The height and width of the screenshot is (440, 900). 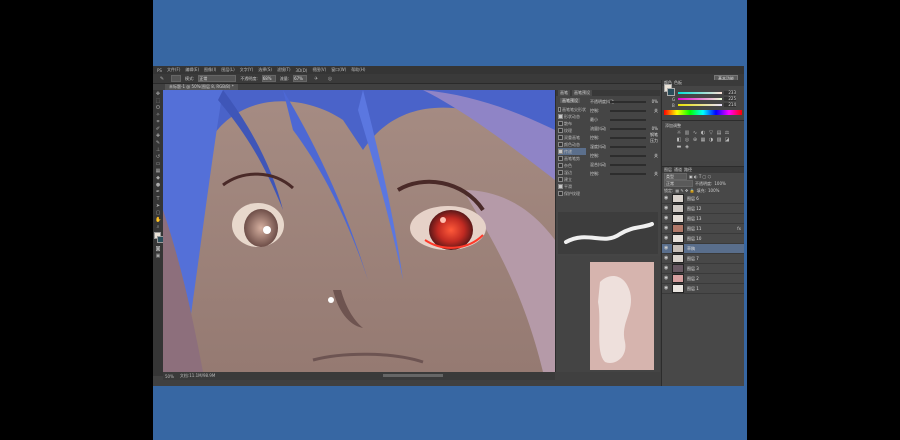 What do you see at coordinates (330, 79) in the screenshot?
I see `pressure-icon: ◎` at bounding box center [330, 79].